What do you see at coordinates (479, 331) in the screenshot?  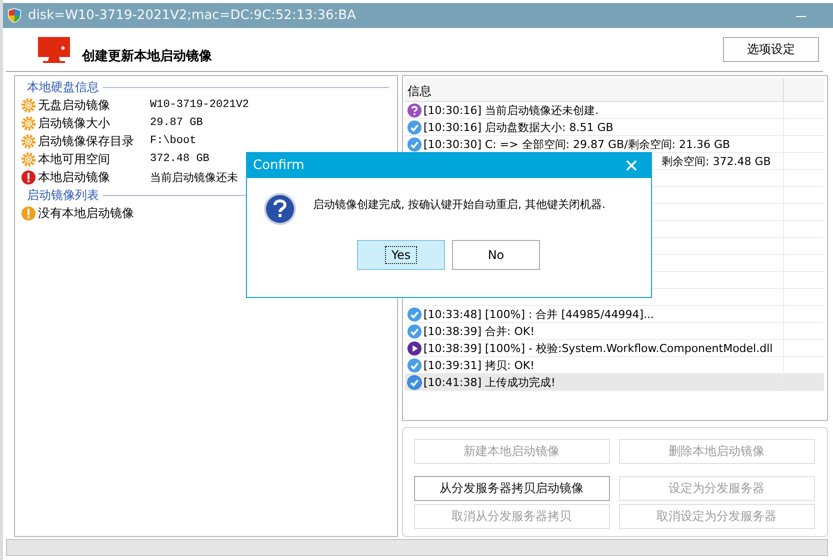 I see `log-entry: [10:38:39] 合并: OK!` at bounding box center [479, 331].